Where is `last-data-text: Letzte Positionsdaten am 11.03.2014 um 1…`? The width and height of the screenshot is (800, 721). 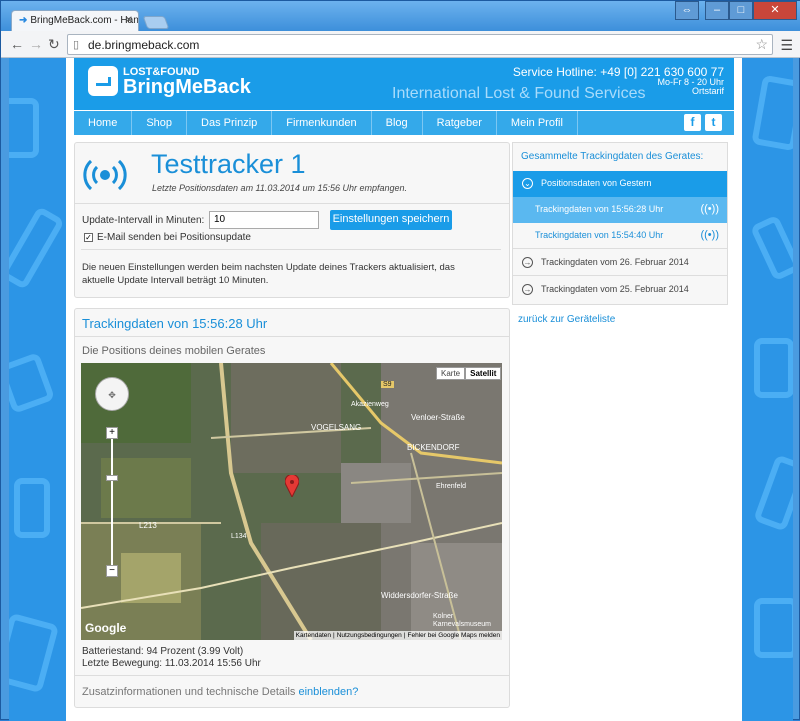
last-data-text: Letzte Positionsdaten am 11.03.2014 um 1… is located at coordinates (280, 188).